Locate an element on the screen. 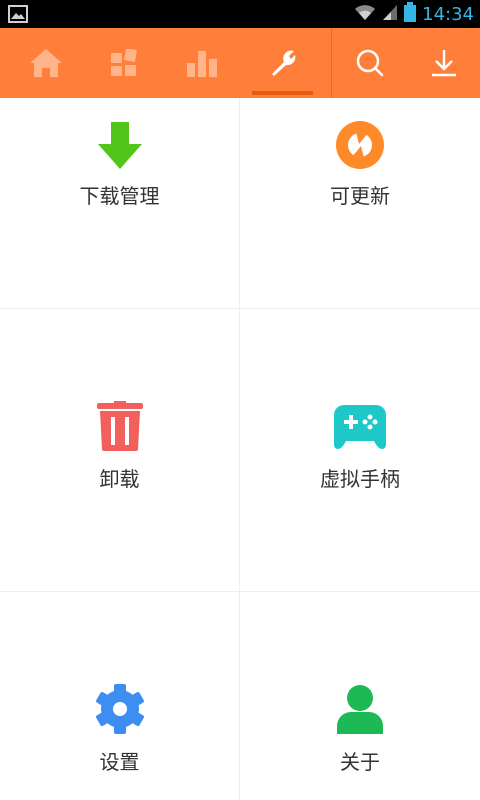 Image resolution: width=480 pixels, height=800 pixels. tab-categories is located at coordinates (124, 63).